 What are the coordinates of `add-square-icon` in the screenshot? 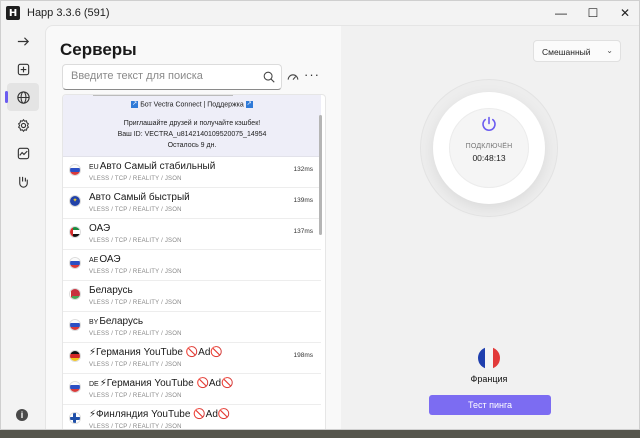 It's located at (23, 69).